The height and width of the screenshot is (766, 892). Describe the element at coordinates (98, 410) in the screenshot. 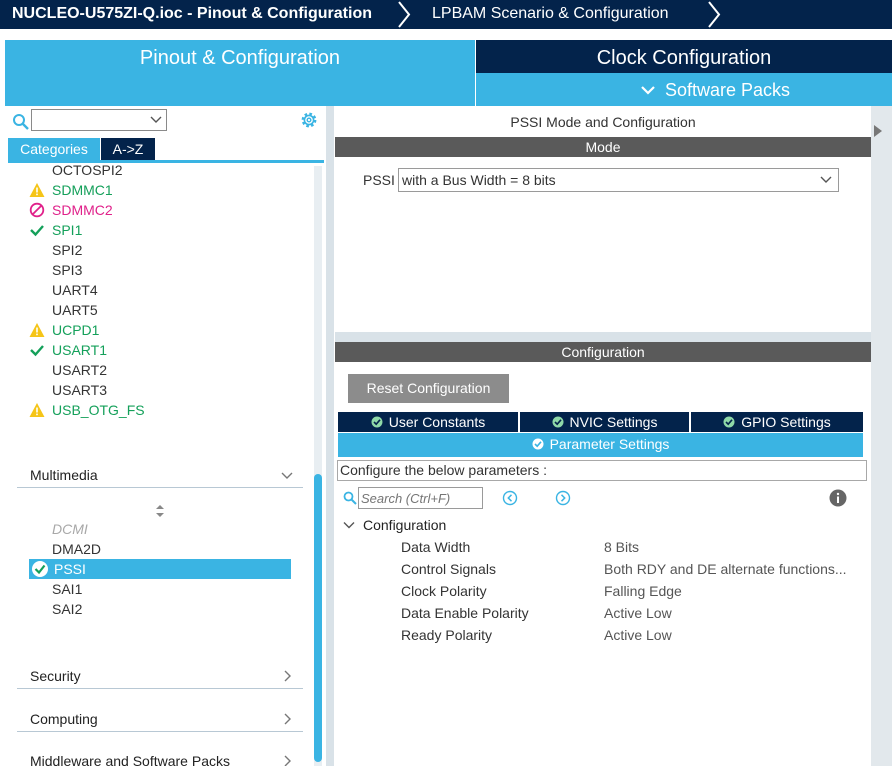

I see `list-item-label: USB_OTG_FS` at that location.